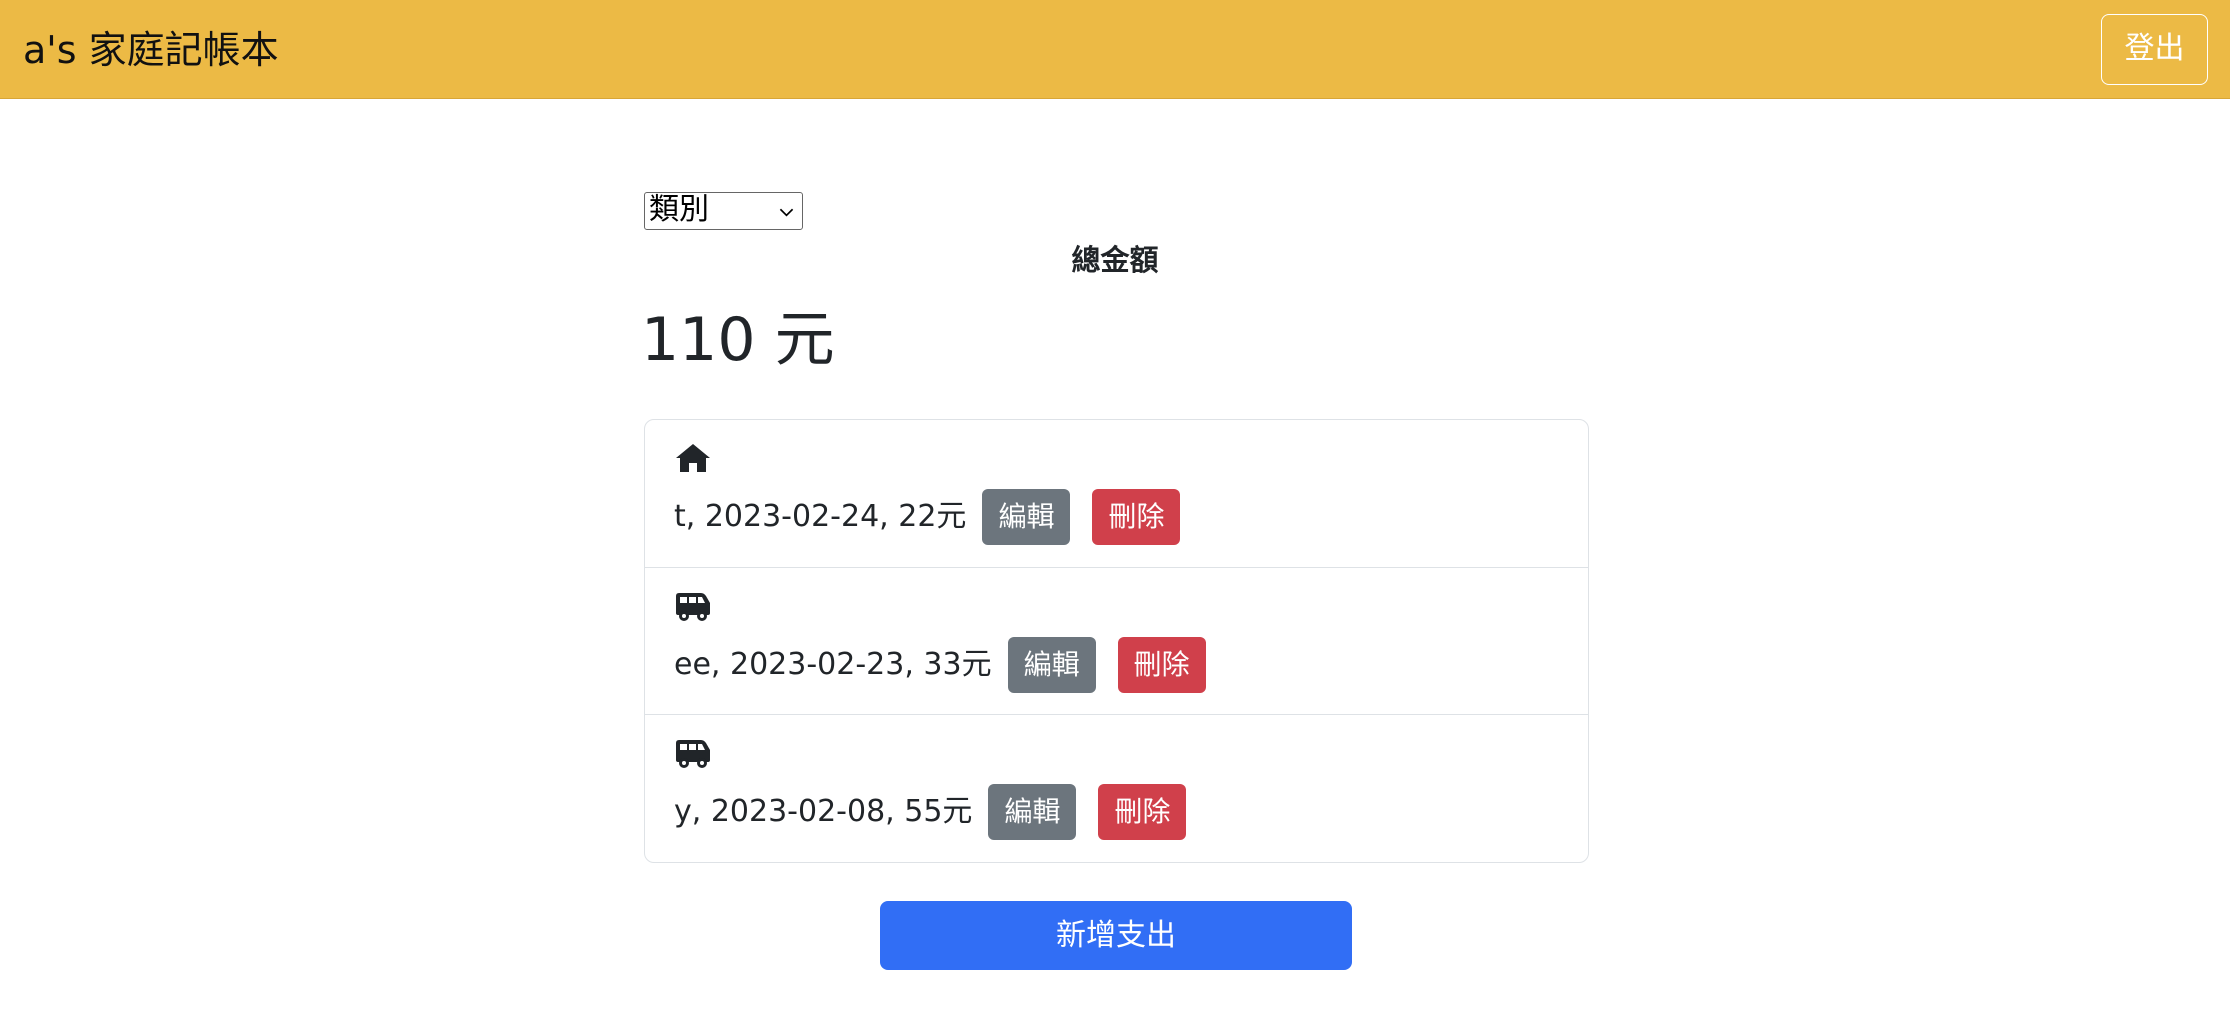 The height and width of the screenshot is (1014, 2230). I want to click on category-select: 類別, so click(723, 211).